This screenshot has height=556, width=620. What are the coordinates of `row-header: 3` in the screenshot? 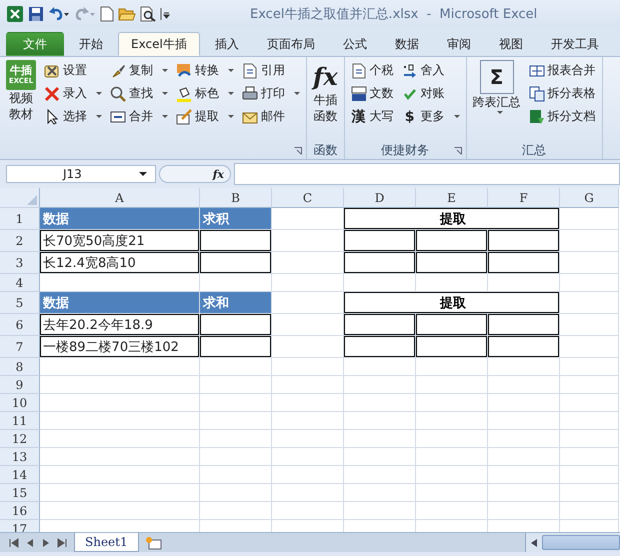 It's located at (20, 263).